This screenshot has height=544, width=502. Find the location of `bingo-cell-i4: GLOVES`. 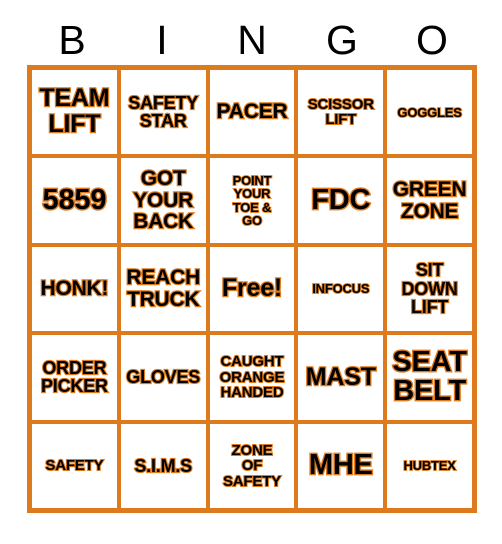

bingo-cell-i4: GLOVES is located at coordinates (163, 377).